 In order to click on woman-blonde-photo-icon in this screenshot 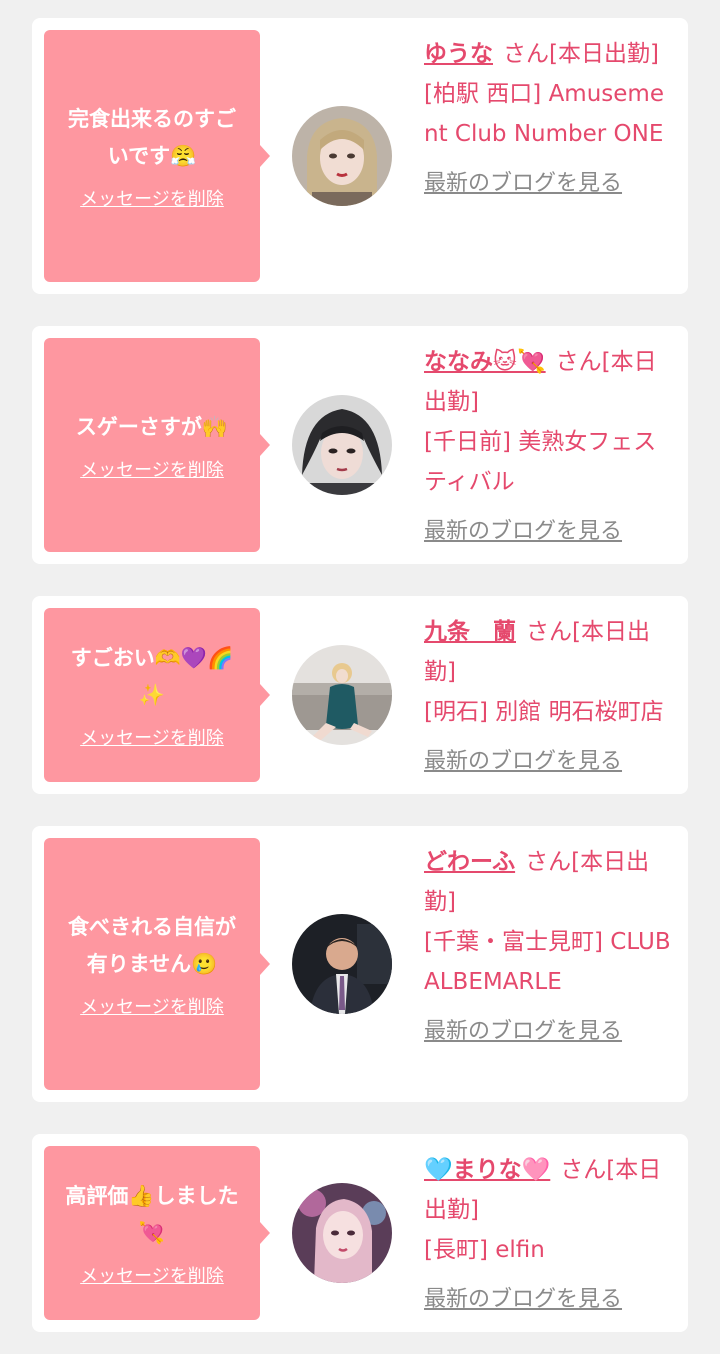, I will do `click(342, 156)`.